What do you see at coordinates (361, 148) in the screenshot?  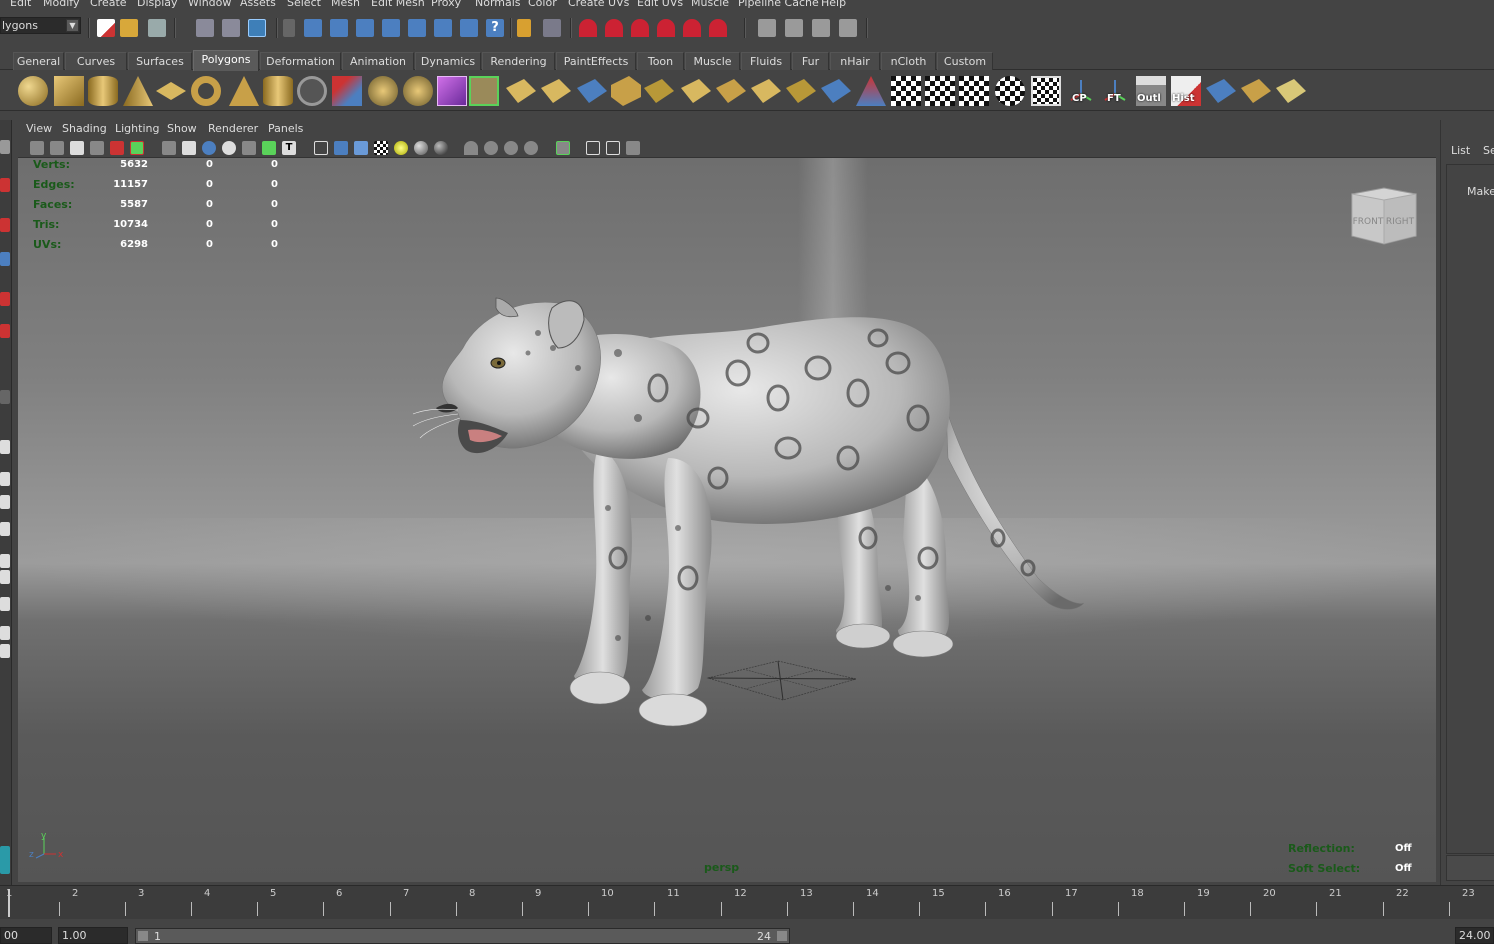 I see `wireframe-on-shaded-icon` at bounding box center [361, 148].